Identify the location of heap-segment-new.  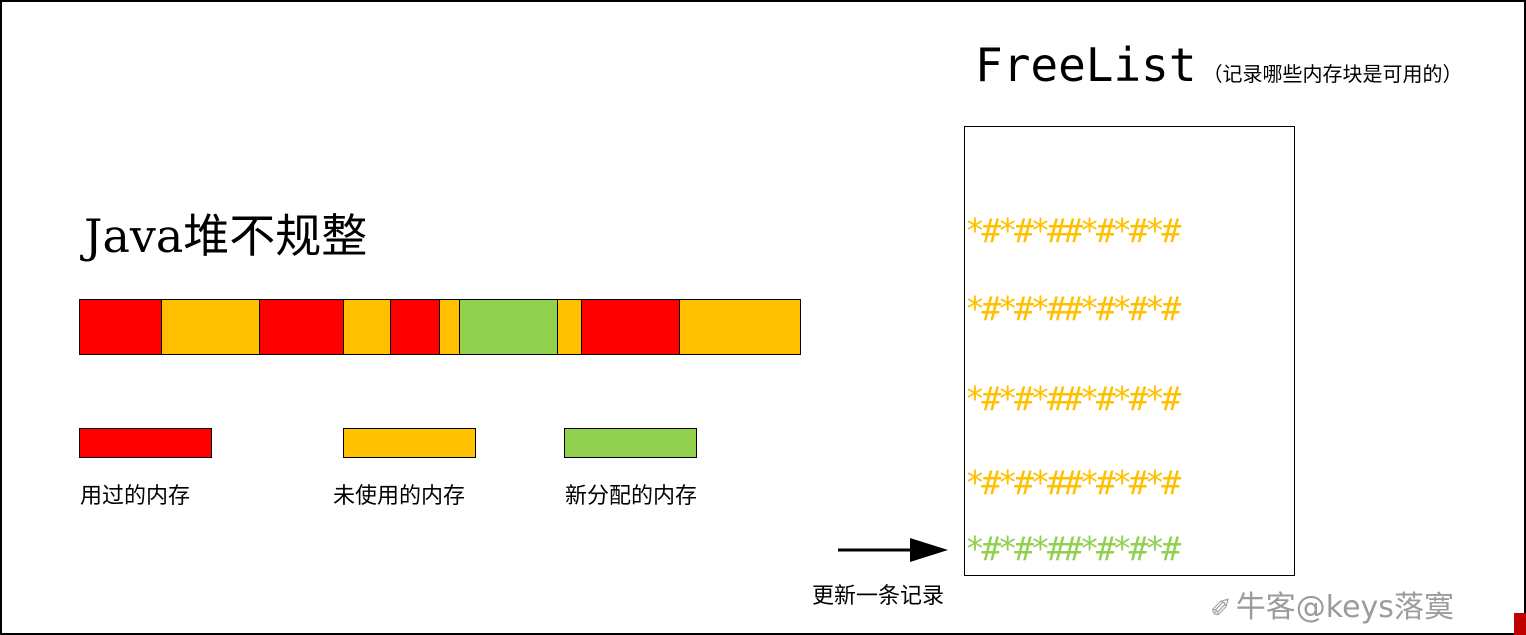
(509, 327).